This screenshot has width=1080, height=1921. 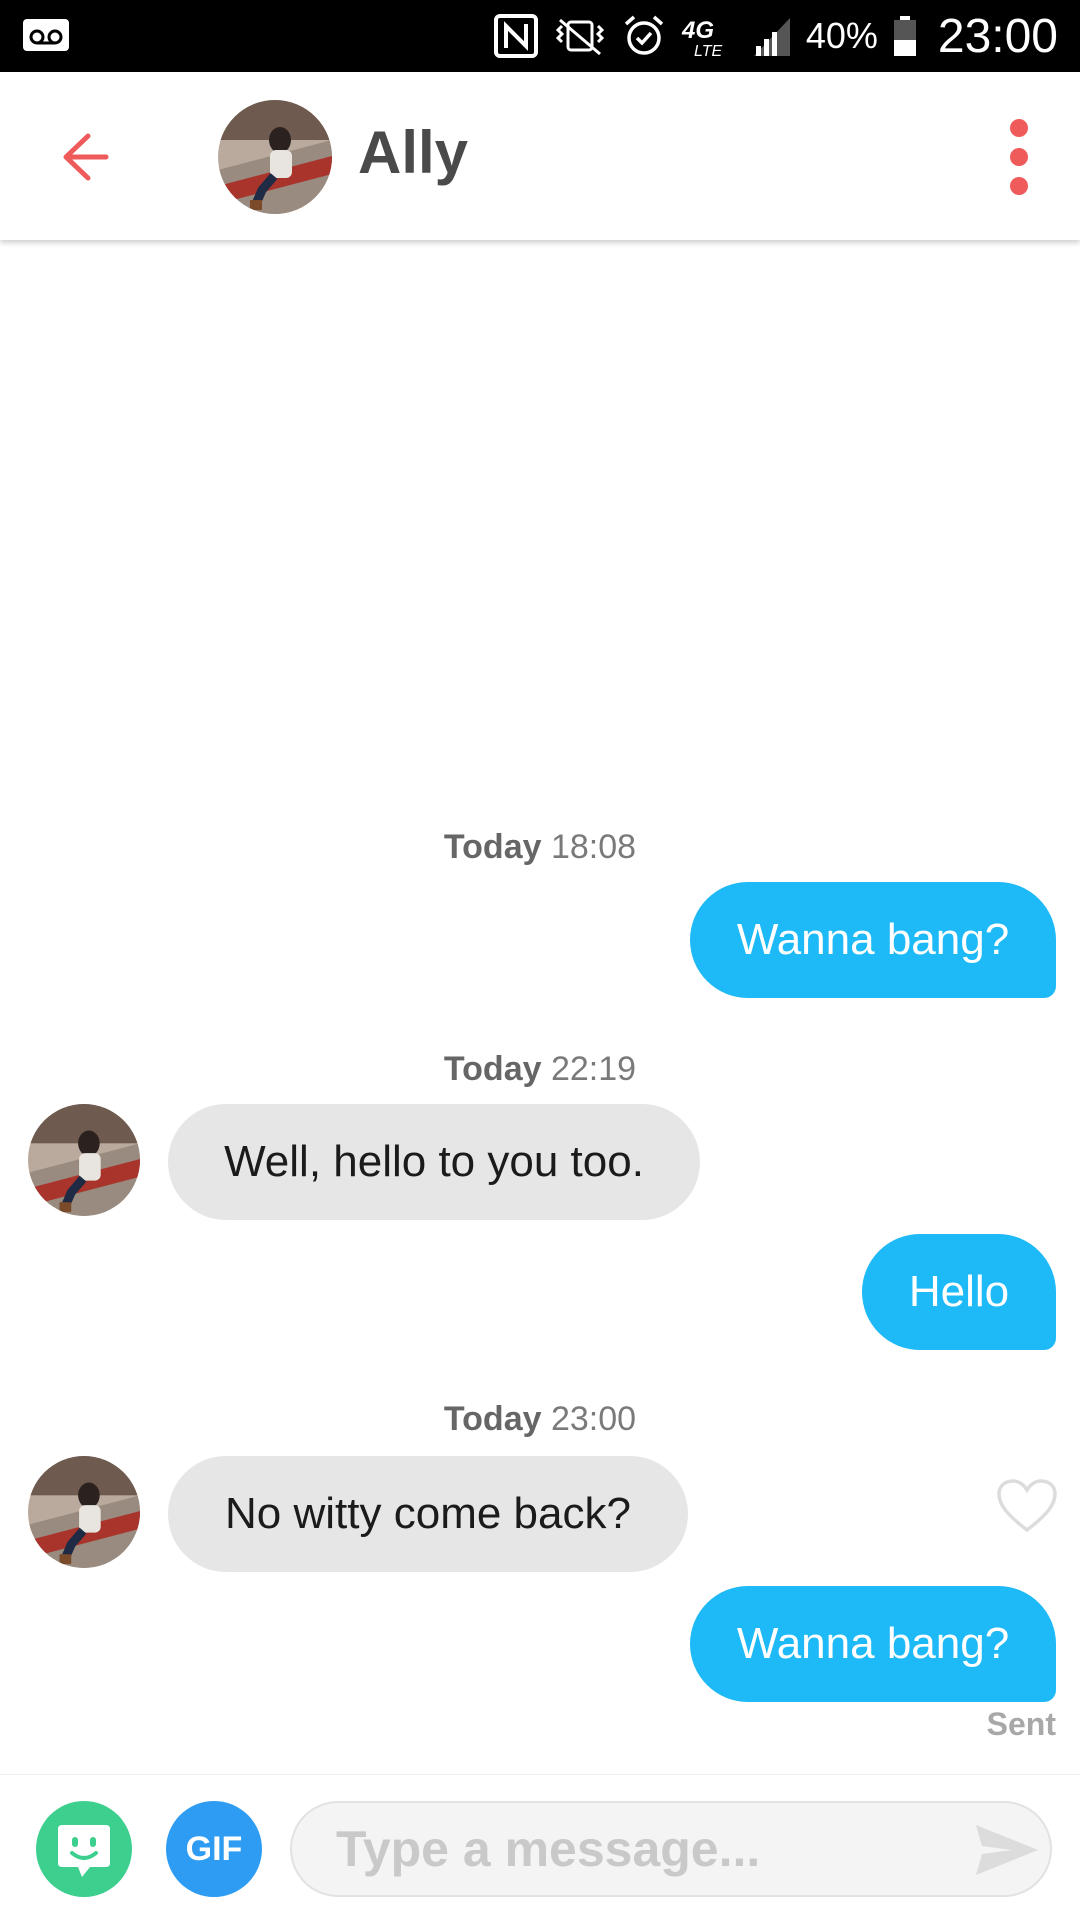 I want to click on battery-icon, so click(x=904, y=36).